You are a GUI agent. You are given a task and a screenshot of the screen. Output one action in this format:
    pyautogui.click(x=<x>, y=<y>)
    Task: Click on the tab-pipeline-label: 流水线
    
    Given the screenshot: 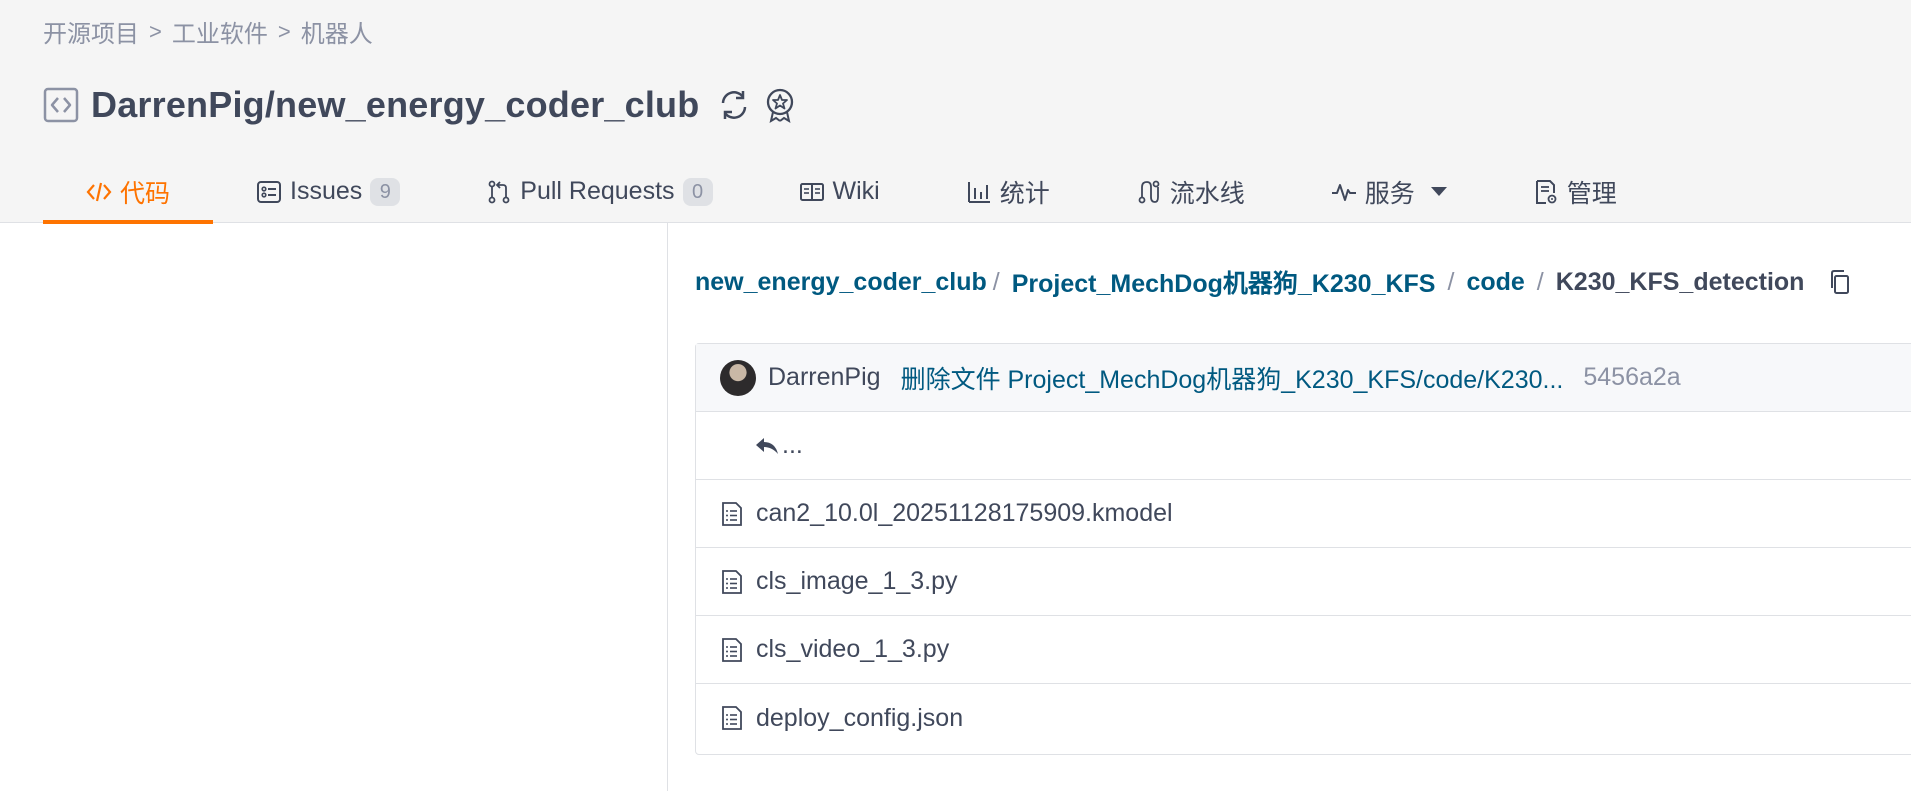 What is the action you would take?
    pyautogui.click(x=1207, y=193)
    